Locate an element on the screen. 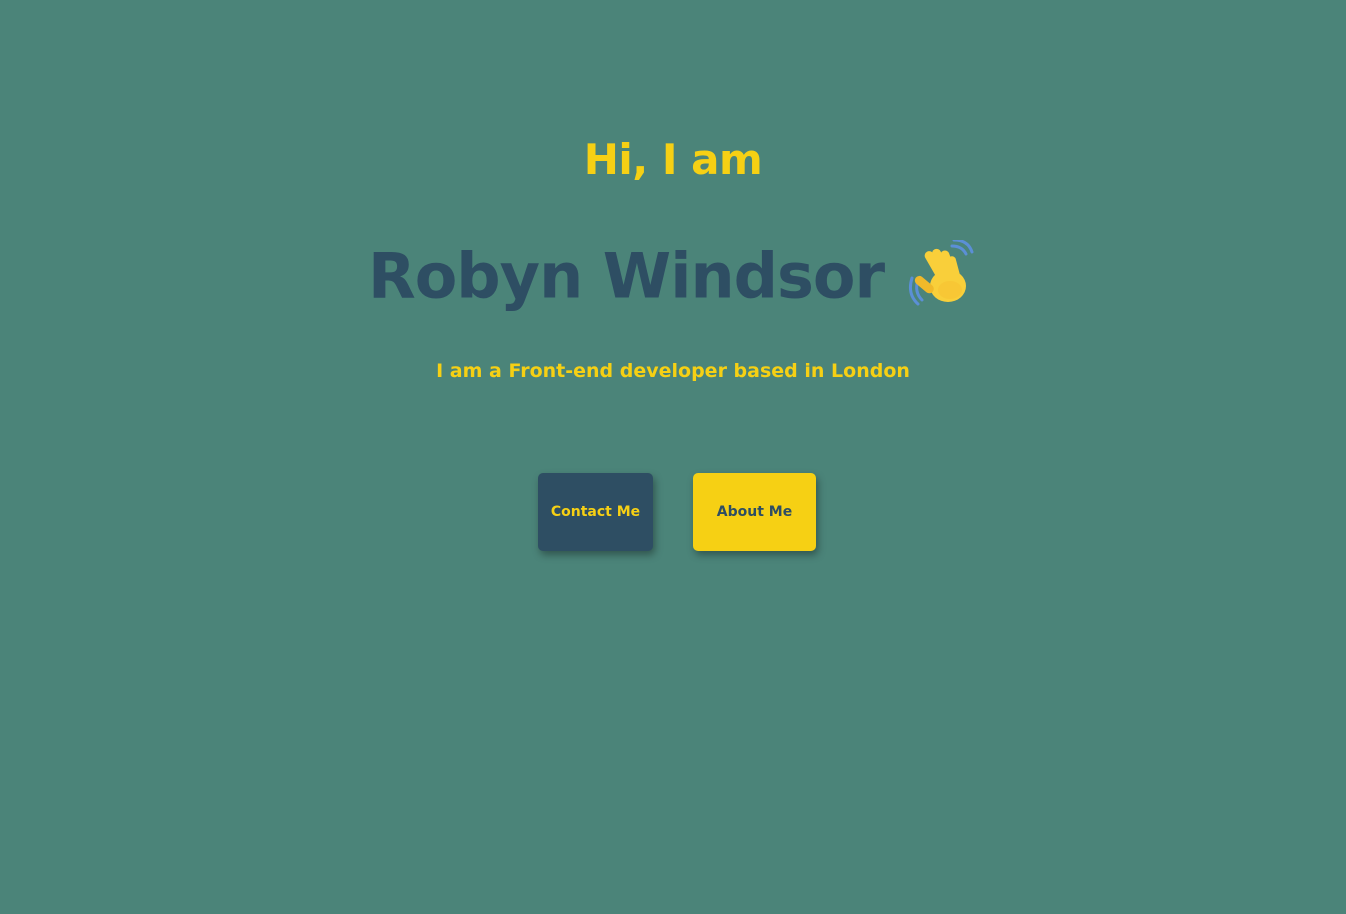 This screenshot has height=914, width=1346. waving-hand-icon is located at coordinates (943, 274).